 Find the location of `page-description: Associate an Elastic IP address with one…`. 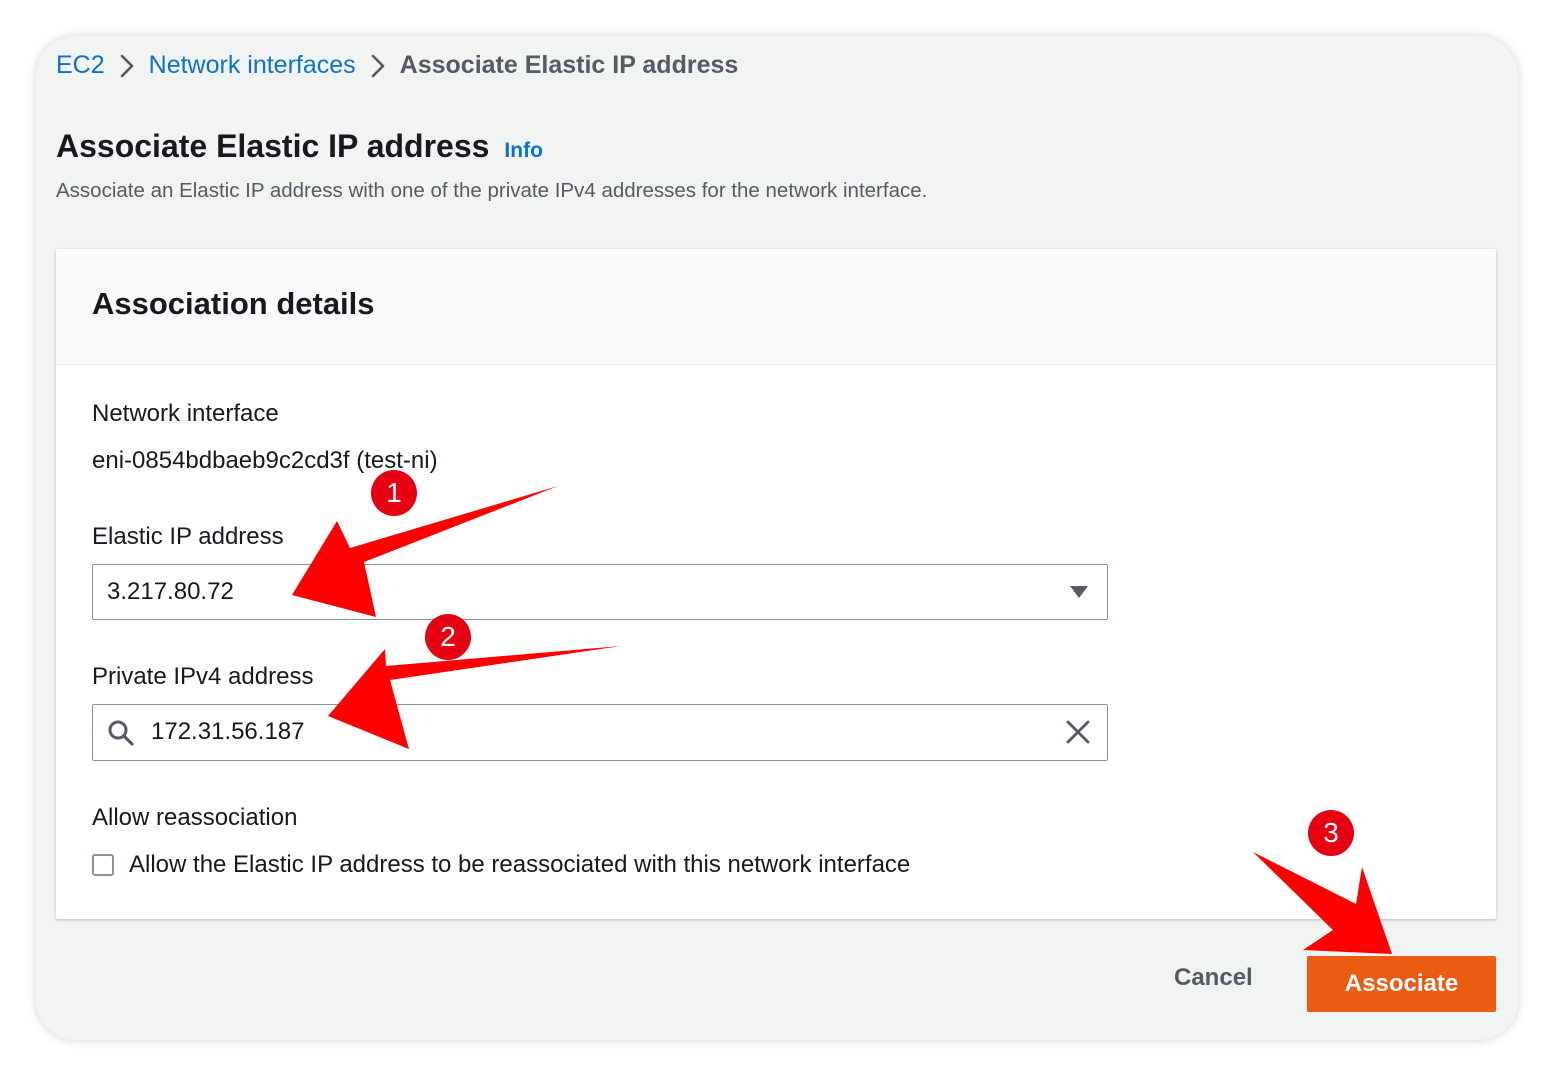

page-description: Associate an Elastic IP address with one… is located at coordinates (492, 190).